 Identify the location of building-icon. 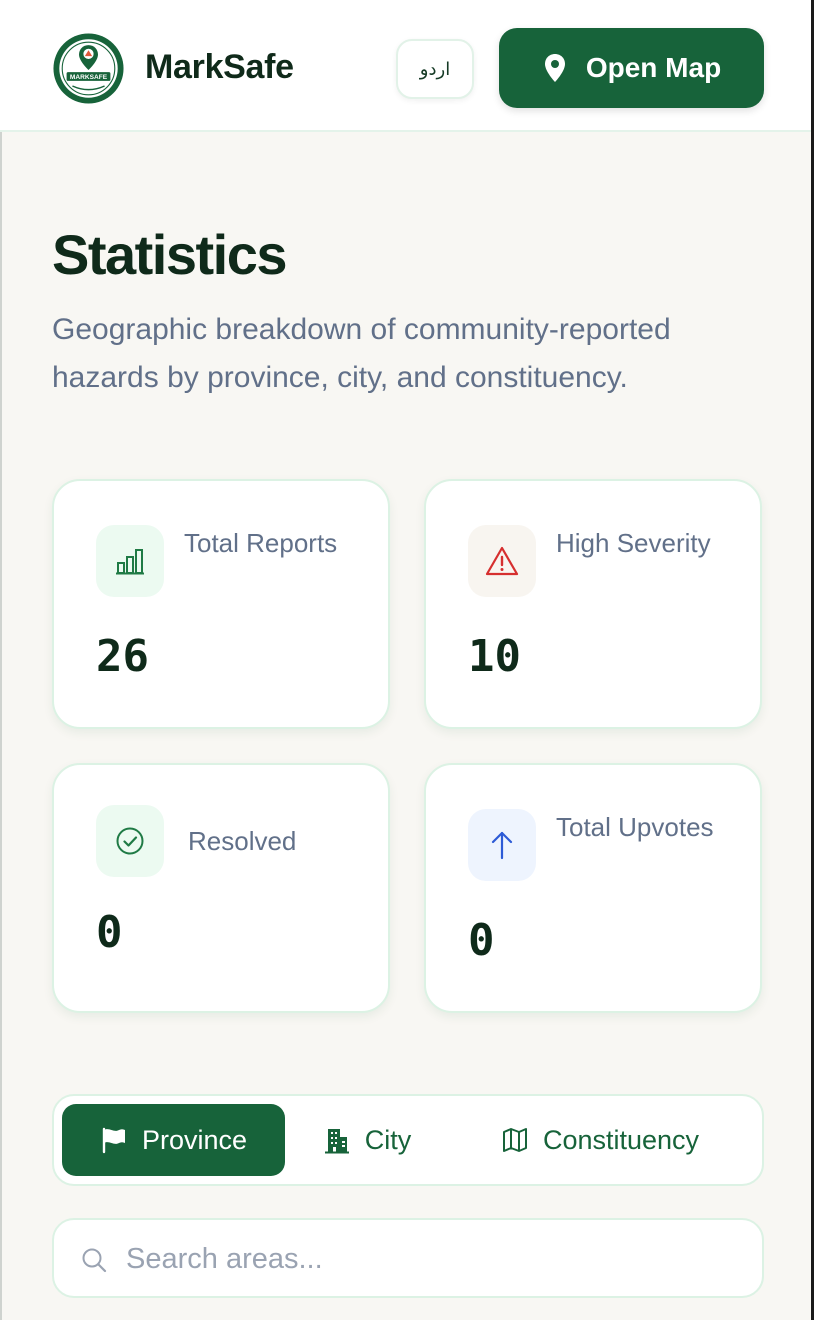
(336, 1141).